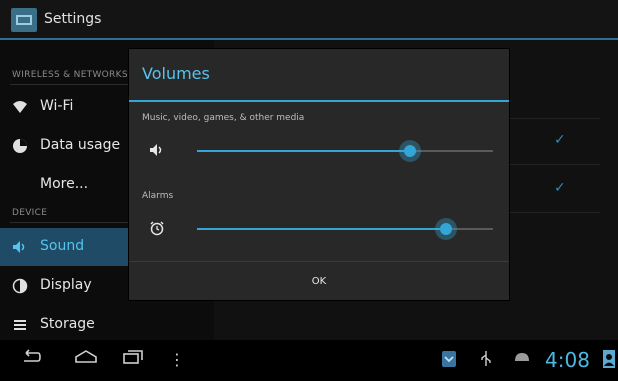 This screenshot has height=381, width=618. I want to click on sidebar-item-label: Sound, so click(62, 246).